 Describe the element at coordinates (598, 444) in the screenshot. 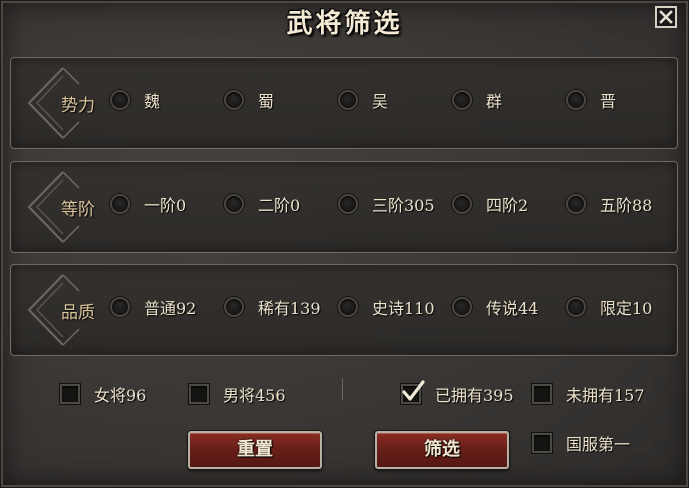

I see `server-first-label: 国服第一` at that location.